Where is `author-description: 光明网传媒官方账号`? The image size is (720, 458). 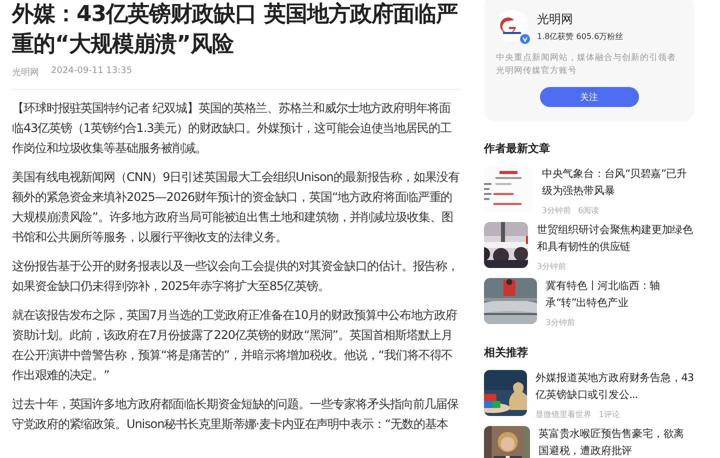
author-description: 光明网传媒官方账号 is located at coordinates (537, 71).